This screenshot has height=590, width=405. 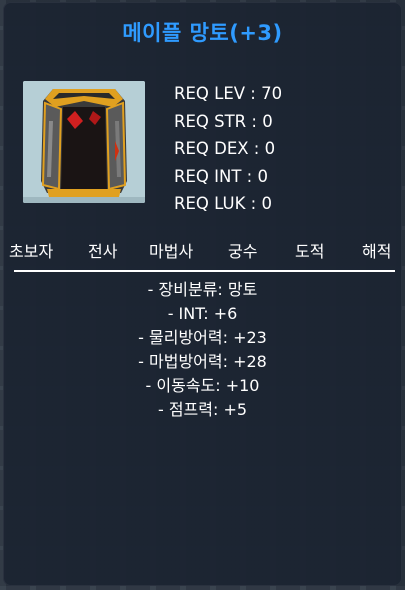 What do you see at coordinates (223, 203) in the screenshot?
I see `req-luk: REQ LUK : 0` at bounding box center [223, 203].